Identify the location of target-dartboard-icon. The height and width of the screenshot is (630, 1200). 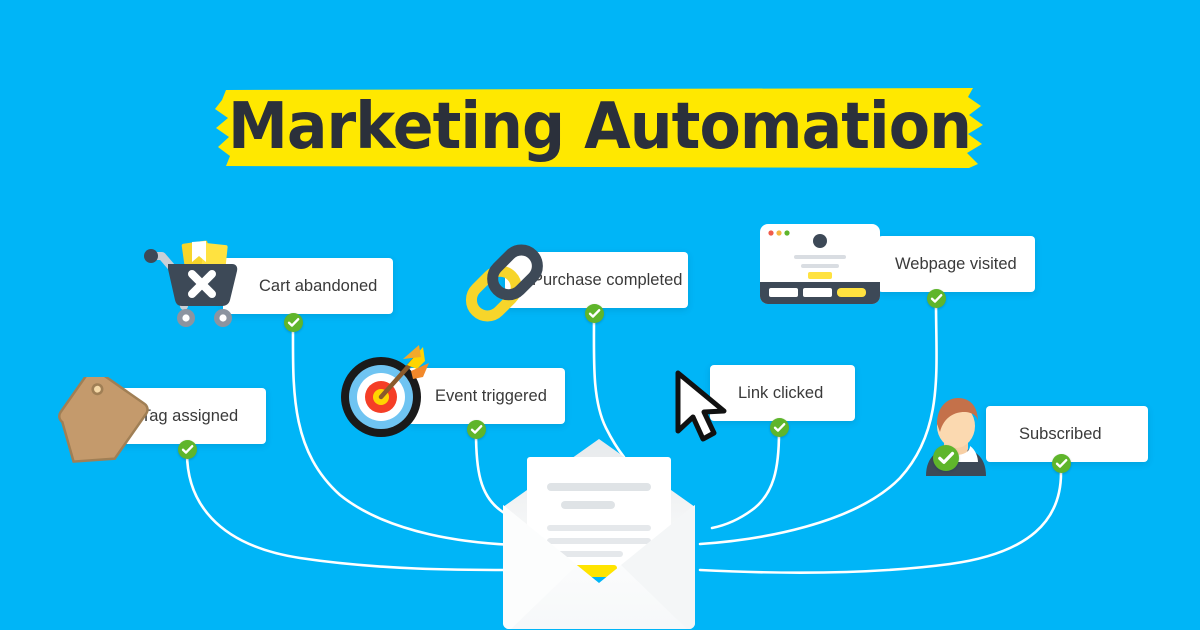
(386, 391).